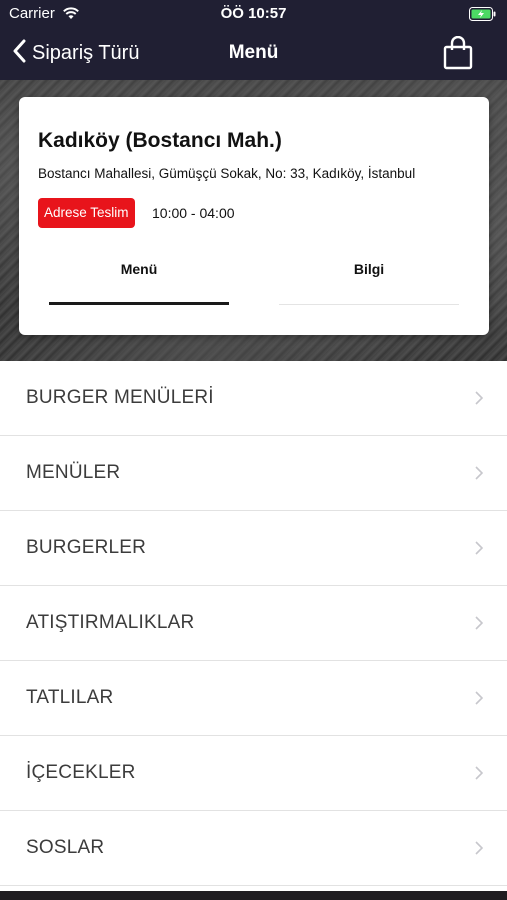 This screenshot has width=507, height=900. What do you see at coordinates (120, 397) in the screenshot?
I see `category-label: BURGER MENÜLERİ` at bounding box center [120, 397].